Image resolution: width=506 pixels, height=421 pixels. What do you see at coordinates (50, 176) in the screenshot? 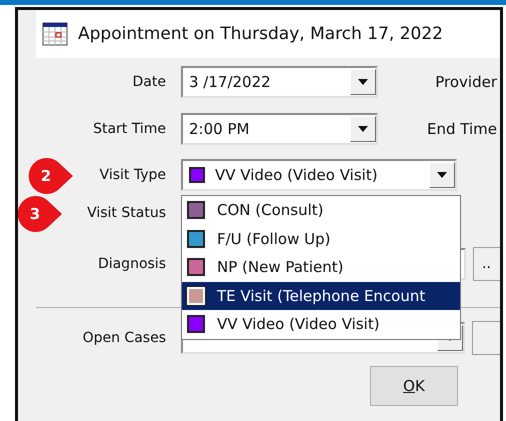
I see `callout-badge: 2` at bounding box center [50, 176].